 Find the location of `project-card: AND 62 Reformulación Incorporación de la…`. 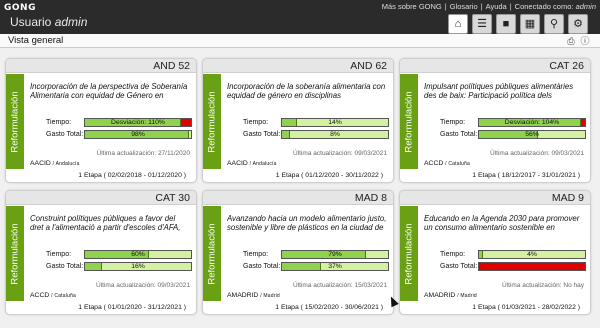

project-card: AND 62 Reformulación Incorporación de la… is located at coordinates (298, 120).